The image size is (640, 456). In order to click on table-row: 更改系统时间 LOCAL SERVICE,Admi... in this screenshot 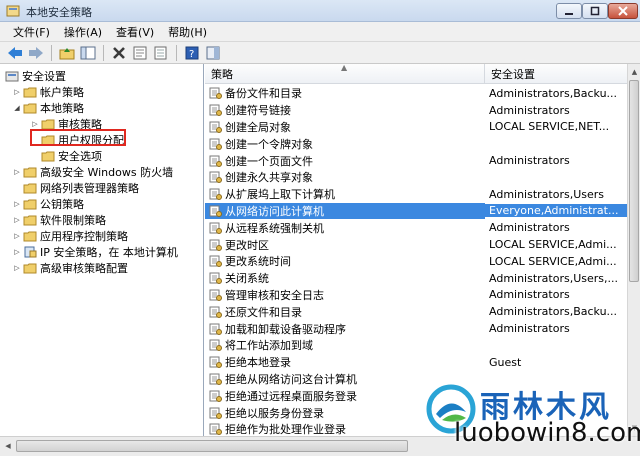, I will do `click(416, 261)`.